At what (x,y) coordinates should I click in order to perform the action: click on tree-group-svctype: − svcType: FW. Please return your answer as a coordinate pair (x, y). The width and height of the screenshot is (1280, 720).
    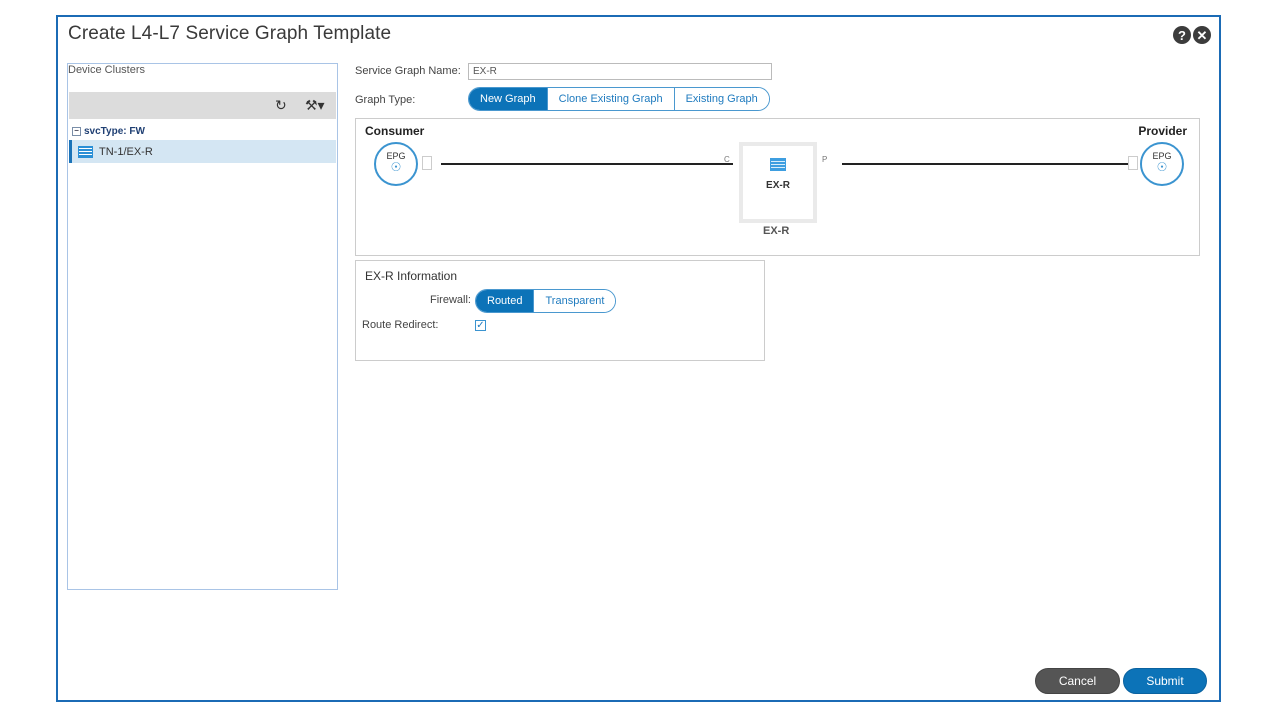
    Looking at the image, I should click on (108, 131).